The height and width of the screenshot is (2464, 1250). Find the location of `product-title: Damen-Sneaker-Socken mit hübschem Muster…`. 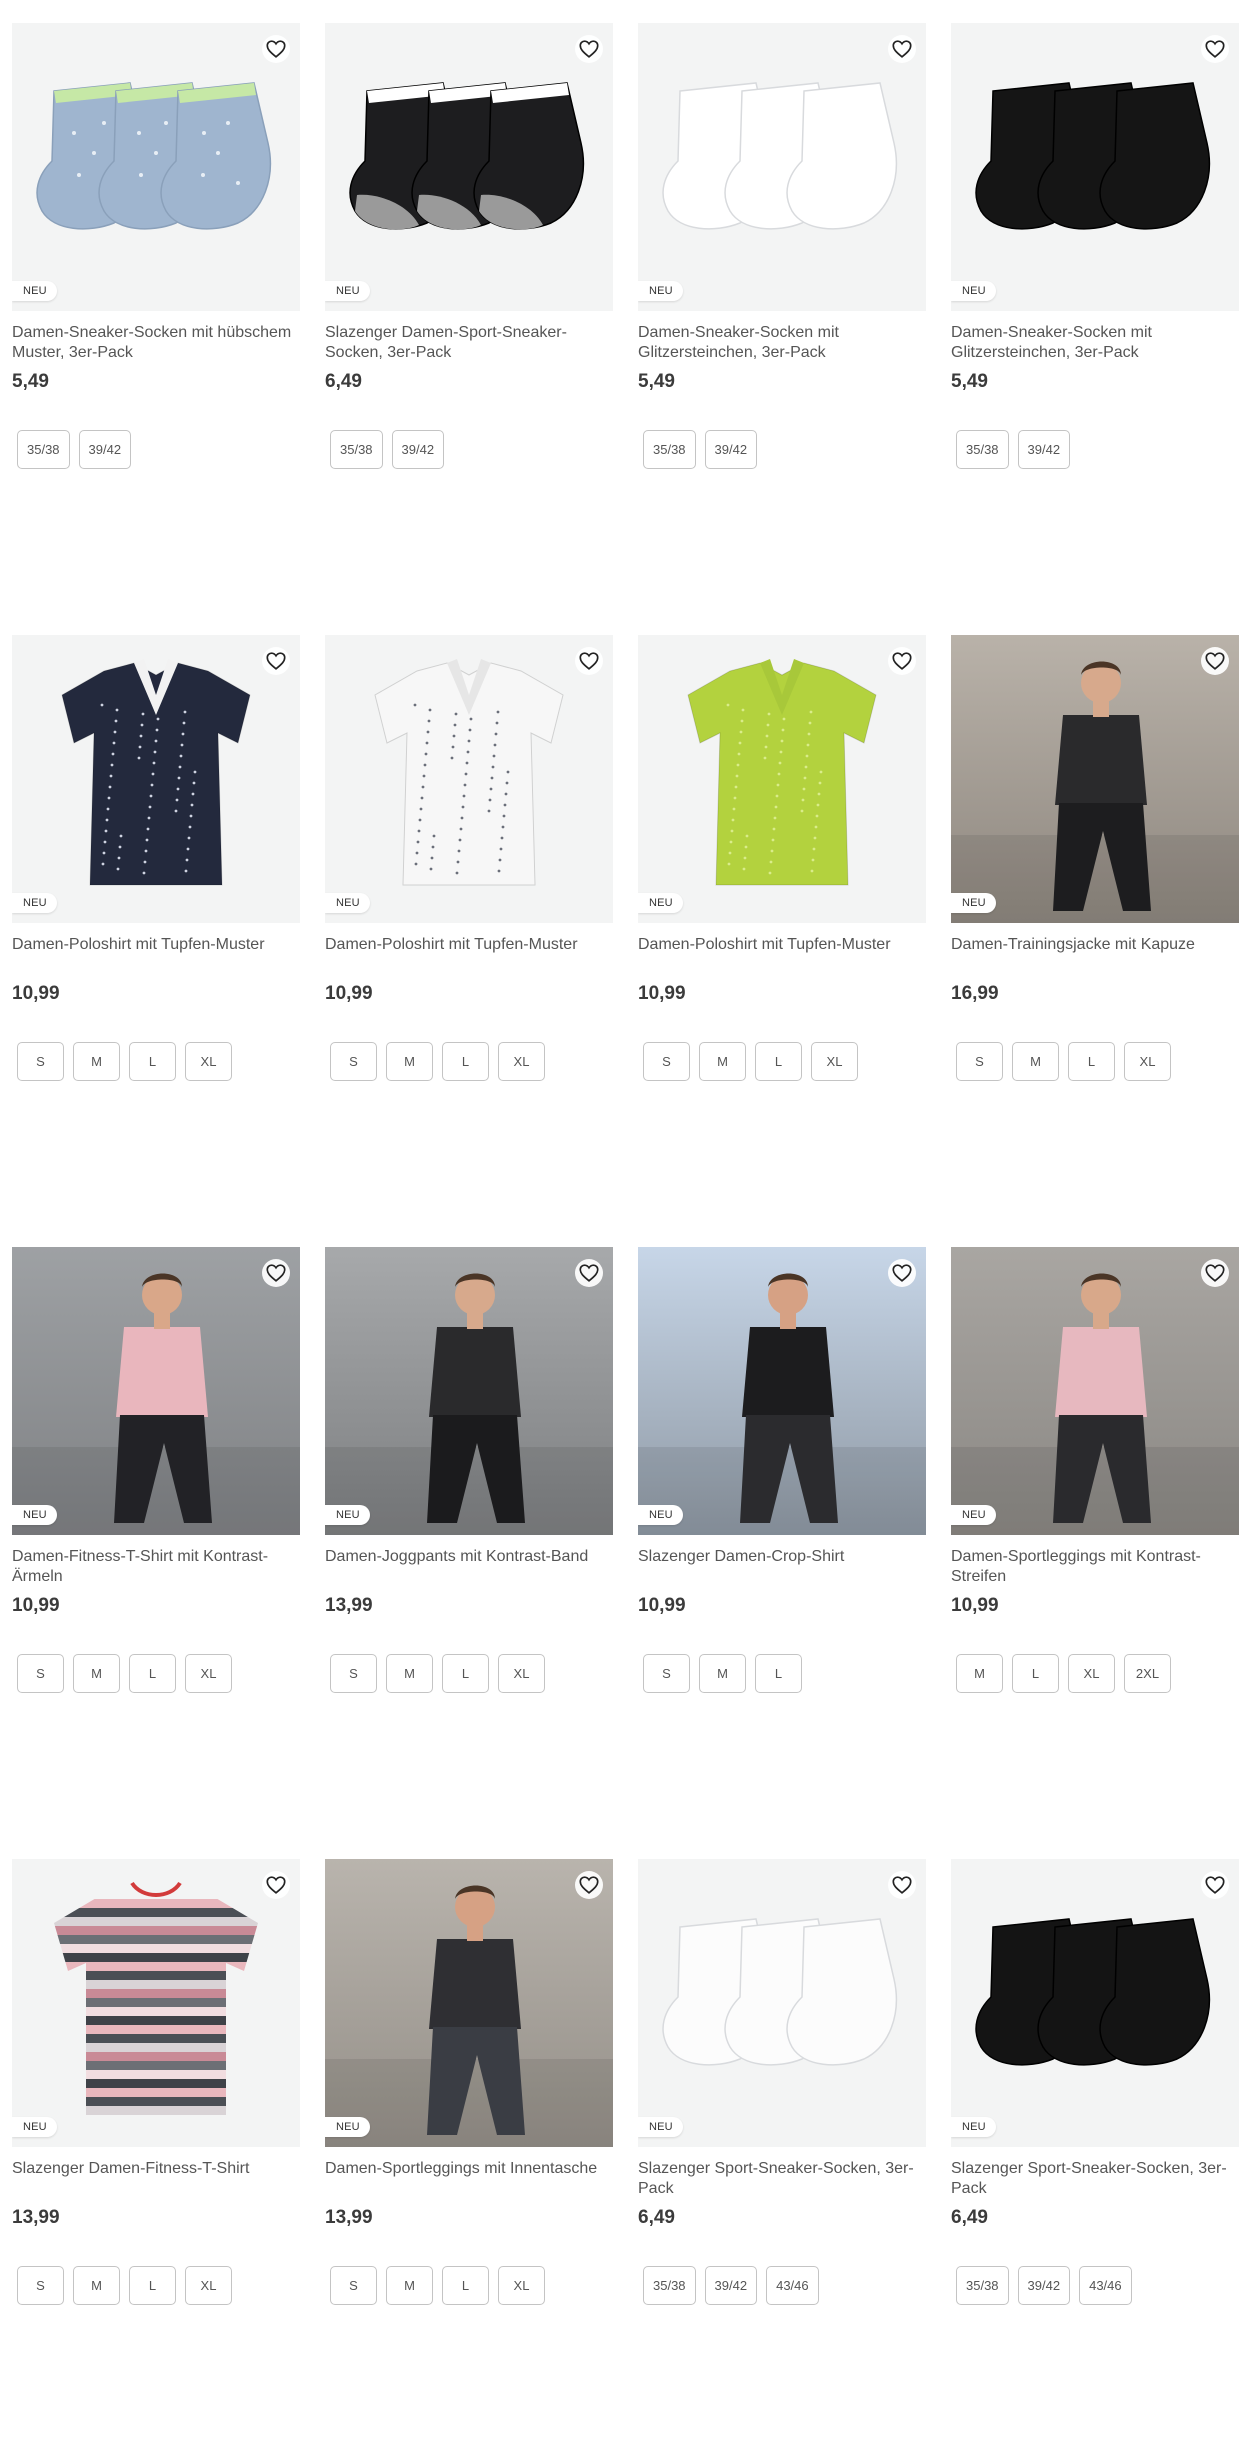

product-title: Damen-Sneaker-Socken mit hübschem Muster… is located at coordinates (156, 343).